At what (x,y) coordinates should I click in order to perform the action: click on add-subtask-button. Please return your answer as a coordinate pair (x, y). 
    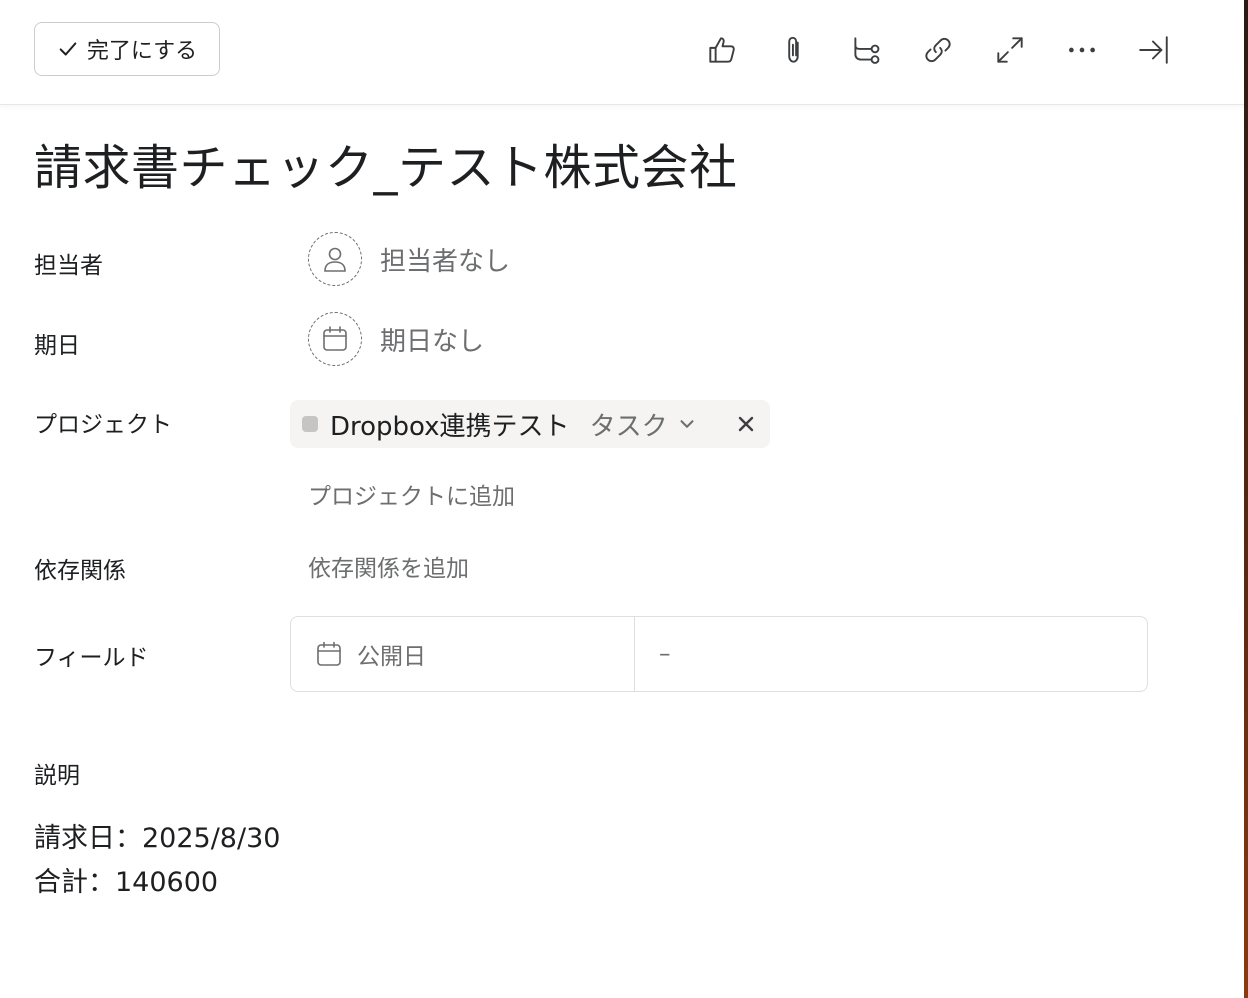
    Looking at the image, I should click on (866, 50).